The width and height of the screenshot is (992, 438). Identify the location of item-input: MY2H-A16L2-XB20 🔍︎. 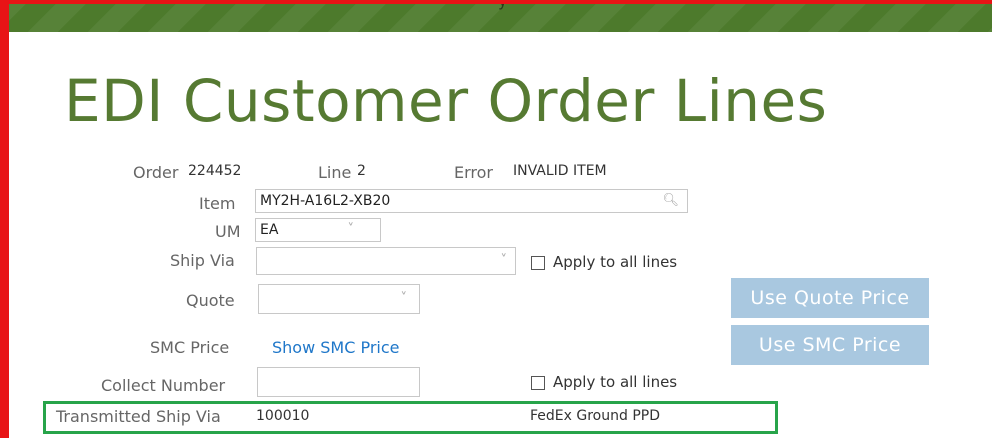
(471, 201).